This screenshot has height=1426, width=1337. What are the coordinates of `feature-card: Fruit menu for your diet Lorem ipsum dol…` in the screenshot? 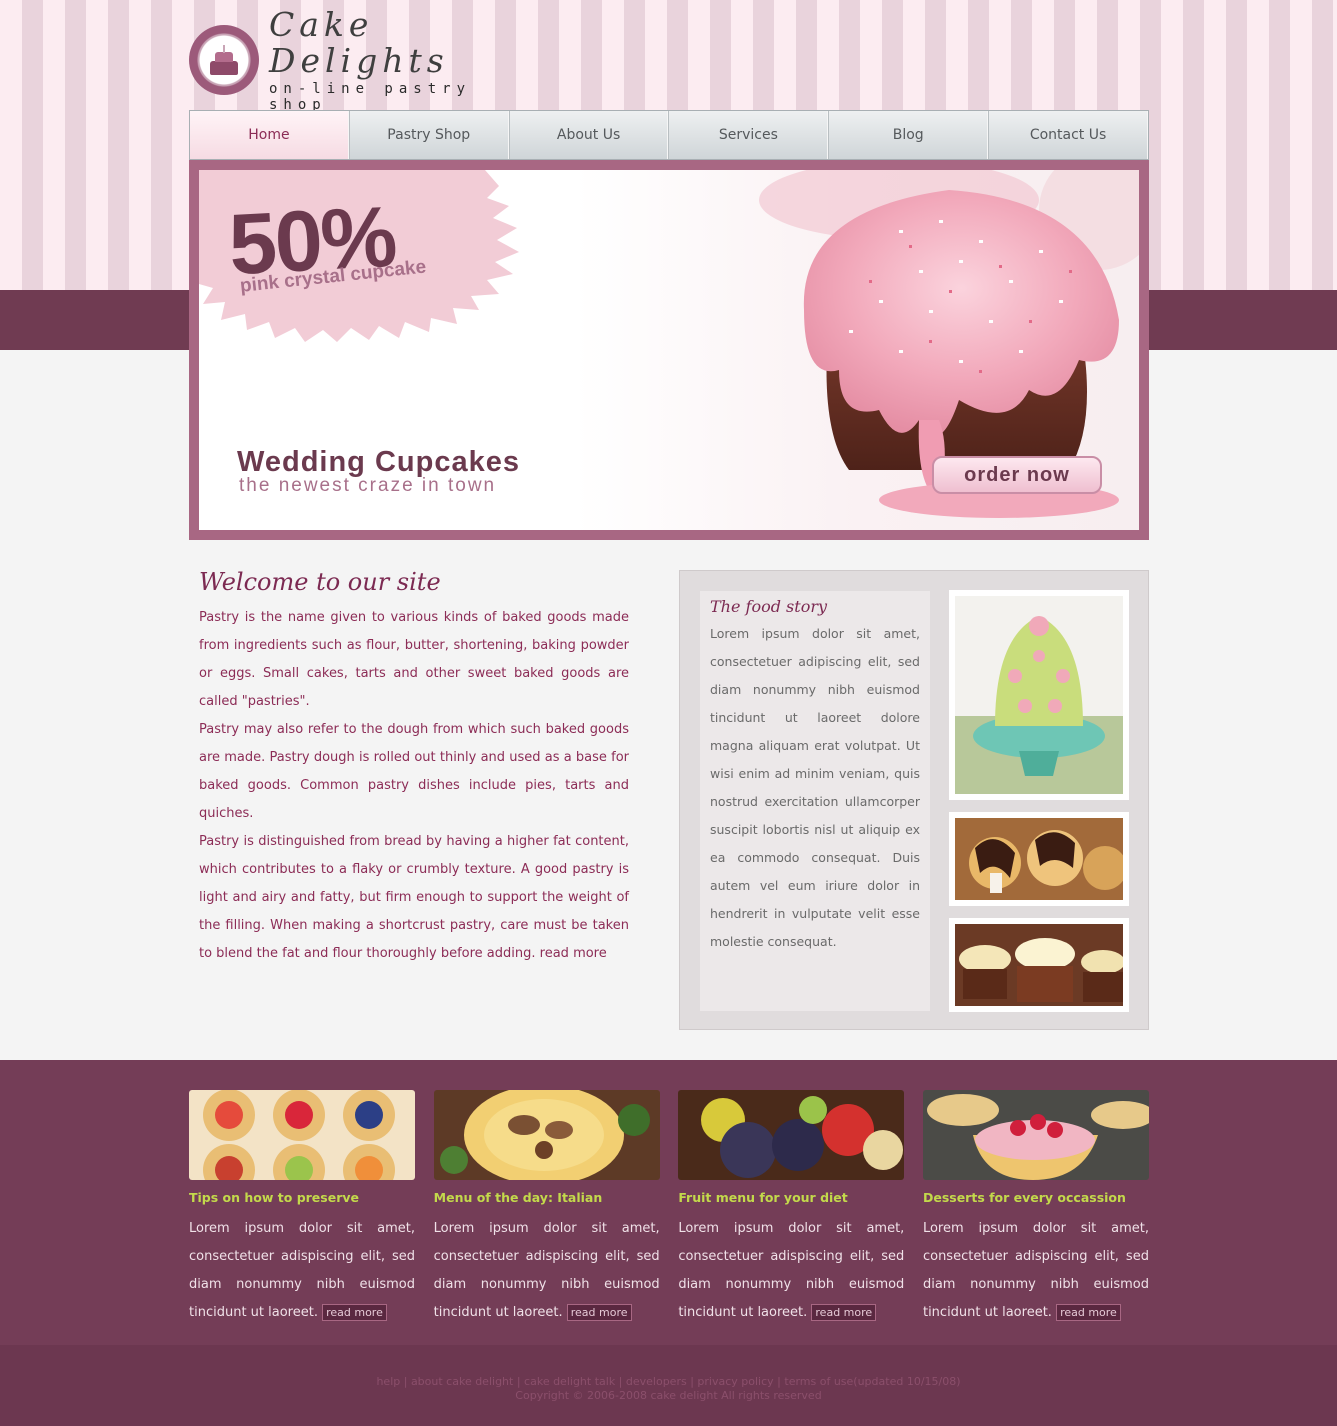 It's located at (791, 1208).